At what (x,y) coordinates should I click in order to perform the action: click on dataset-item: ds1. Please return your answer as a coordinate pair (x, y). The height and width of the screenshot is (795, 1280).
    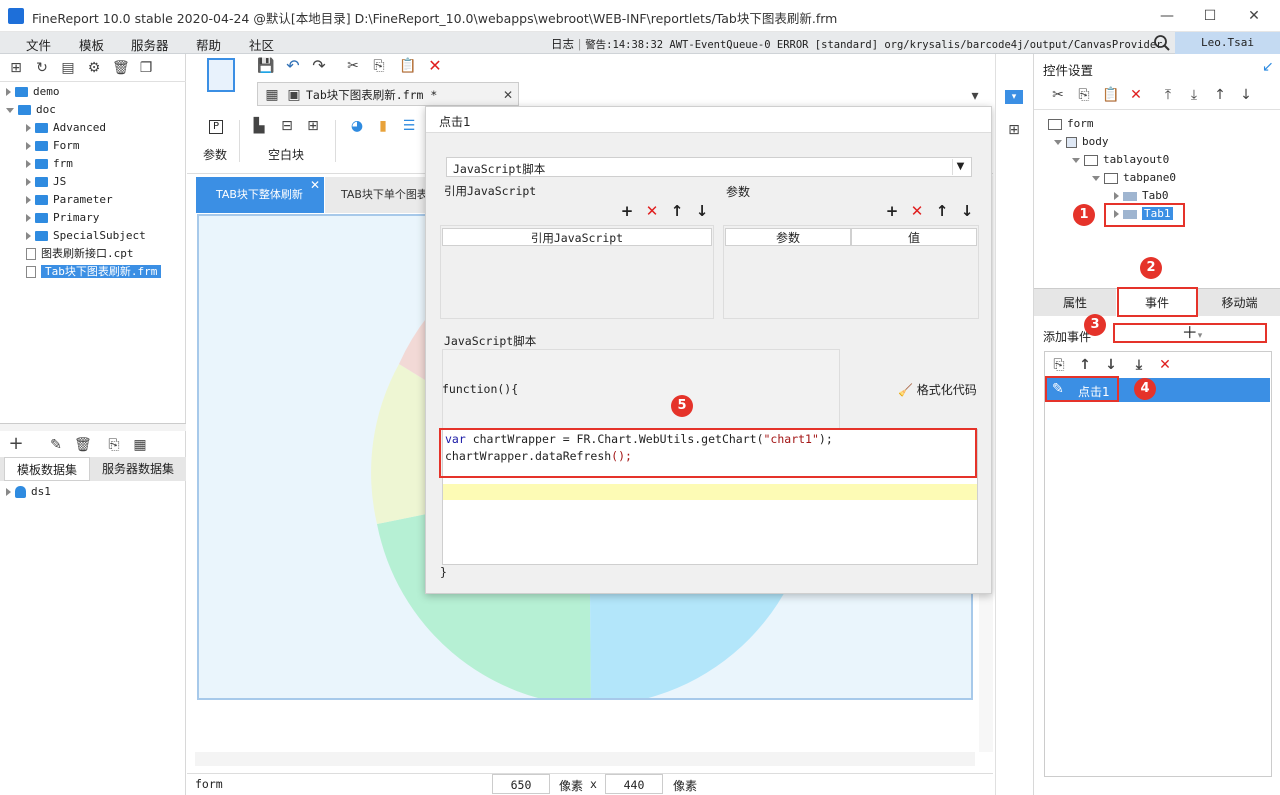
    Looking at the image, I should click on (28, 492).